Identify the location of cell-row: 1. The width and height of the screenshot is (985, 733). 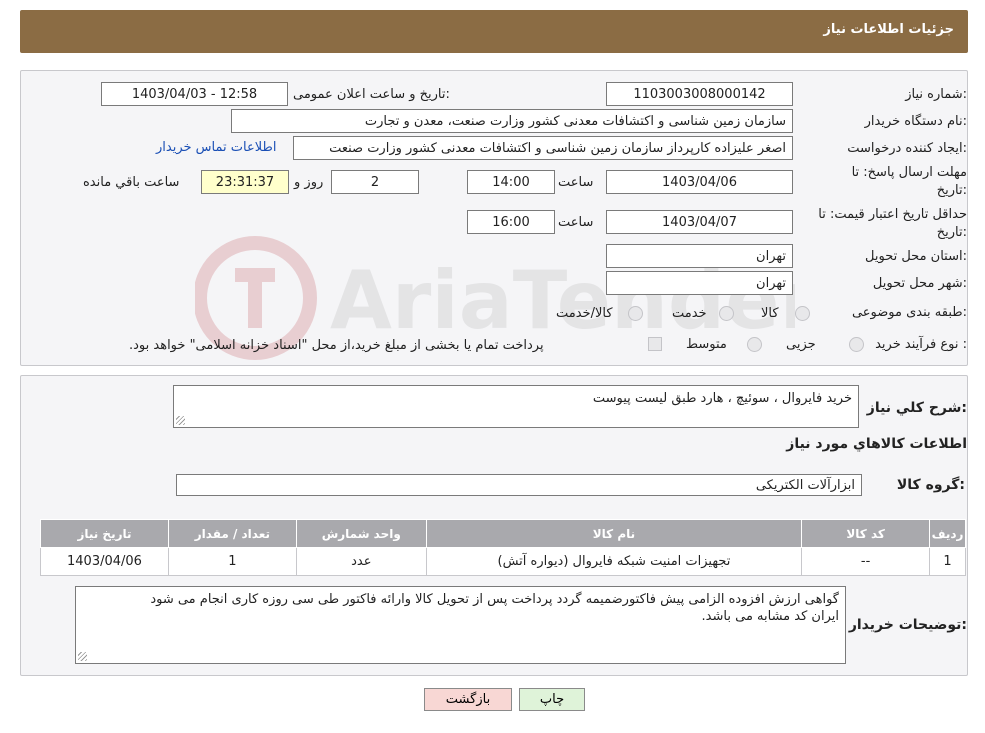
(947, 561).